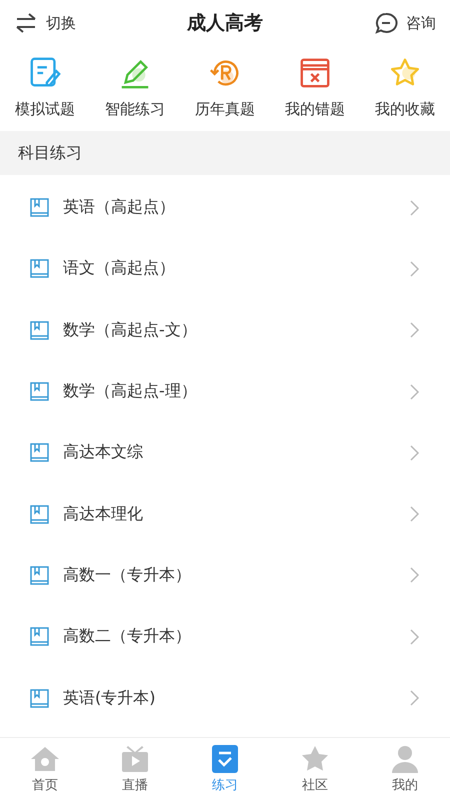  I want to click on shortcut-button: 智能练习, so click(135, 87).